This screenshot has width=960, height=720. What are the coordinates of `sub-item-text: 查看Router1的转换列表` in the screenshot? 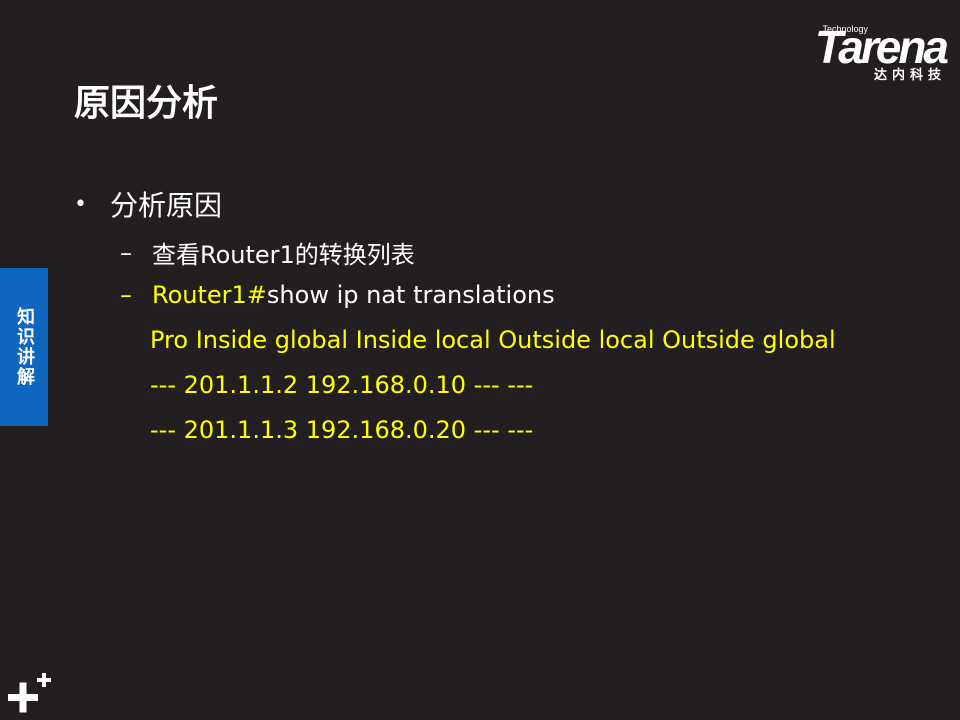 It's located at (283, 255).